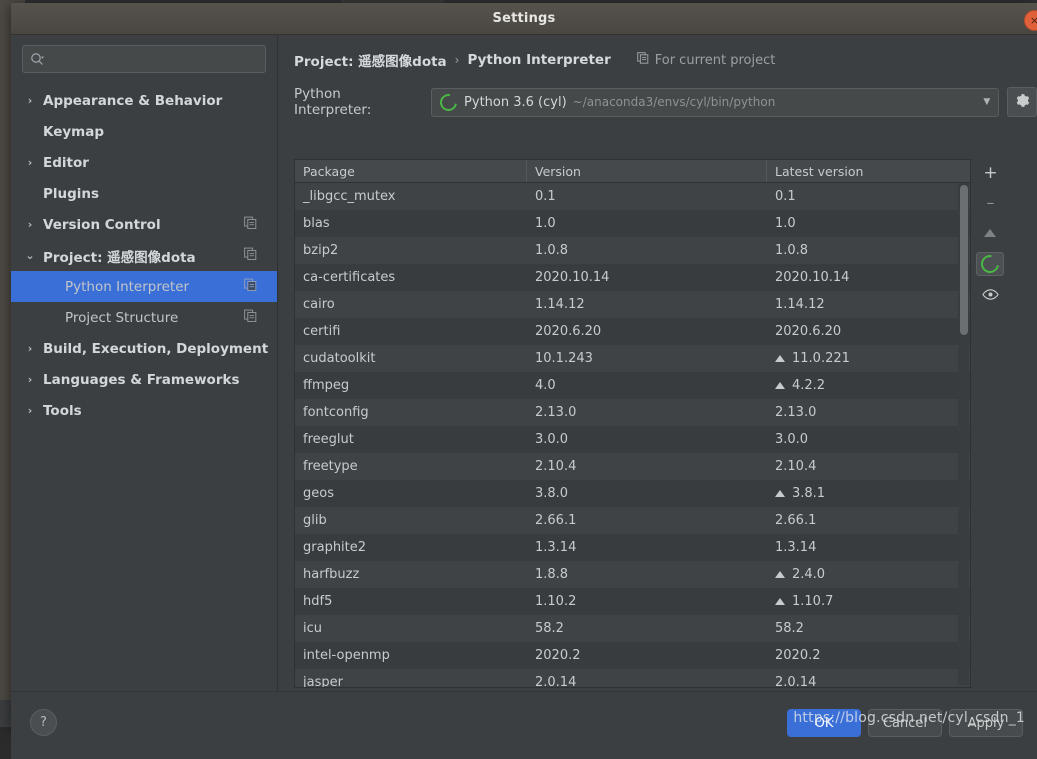 This screenshot has width=1037, height=759. I want to click on sidebar-item-keymap: ›Keymap, so click(144, 131).